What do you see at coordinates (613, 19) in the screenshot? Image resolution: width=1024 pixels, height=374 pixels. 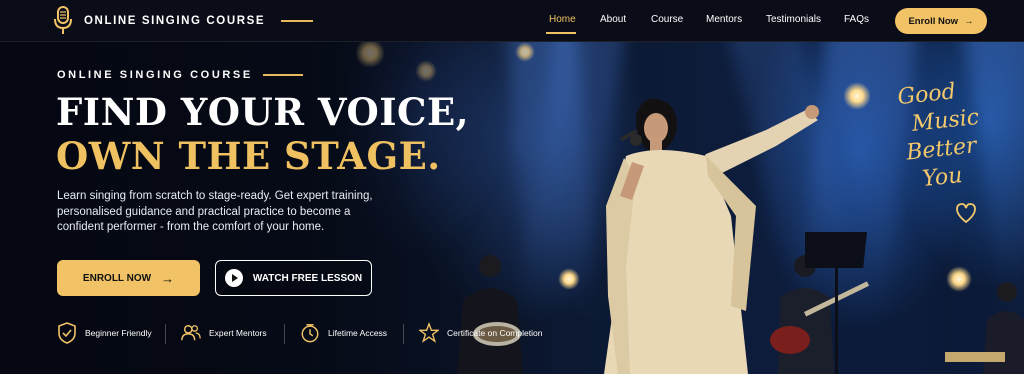 I see `nav-about: About` at bounding box center [613, 19].